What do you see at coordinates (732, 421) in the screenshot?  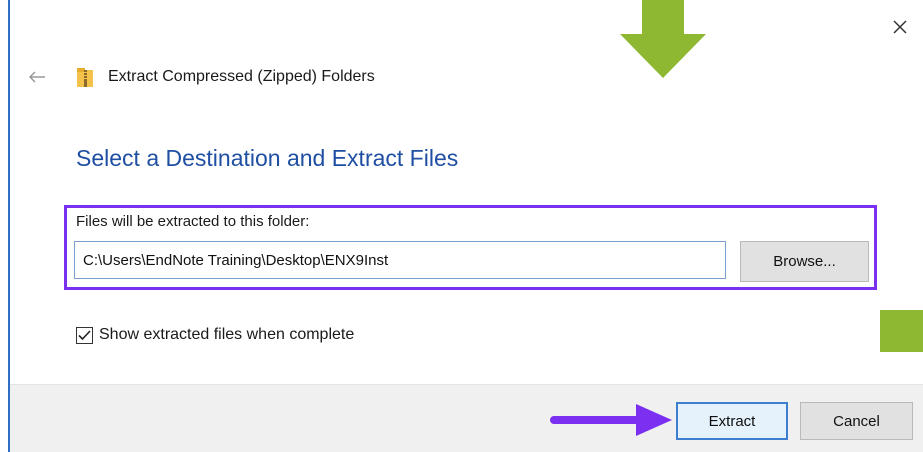 I see `extract-button: Extract` at bounding box center [732, 421].